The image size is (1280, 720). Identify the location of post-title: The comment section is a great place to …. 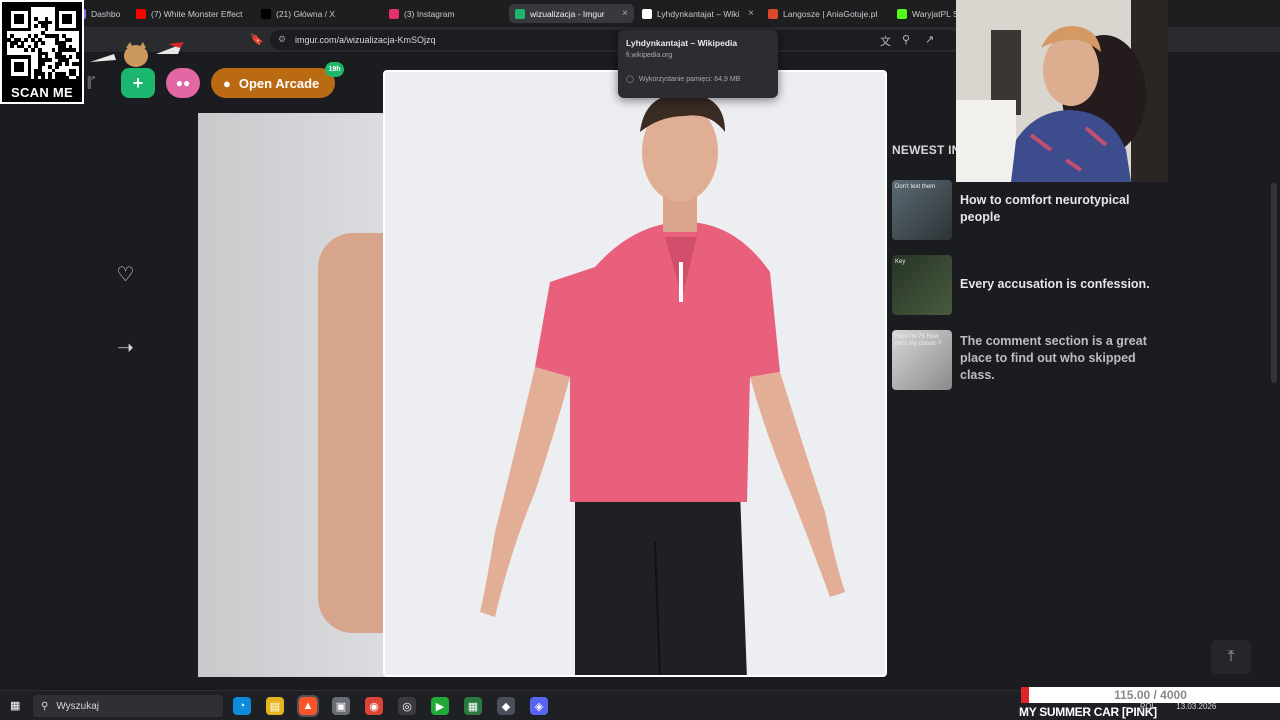
(1060, 358).